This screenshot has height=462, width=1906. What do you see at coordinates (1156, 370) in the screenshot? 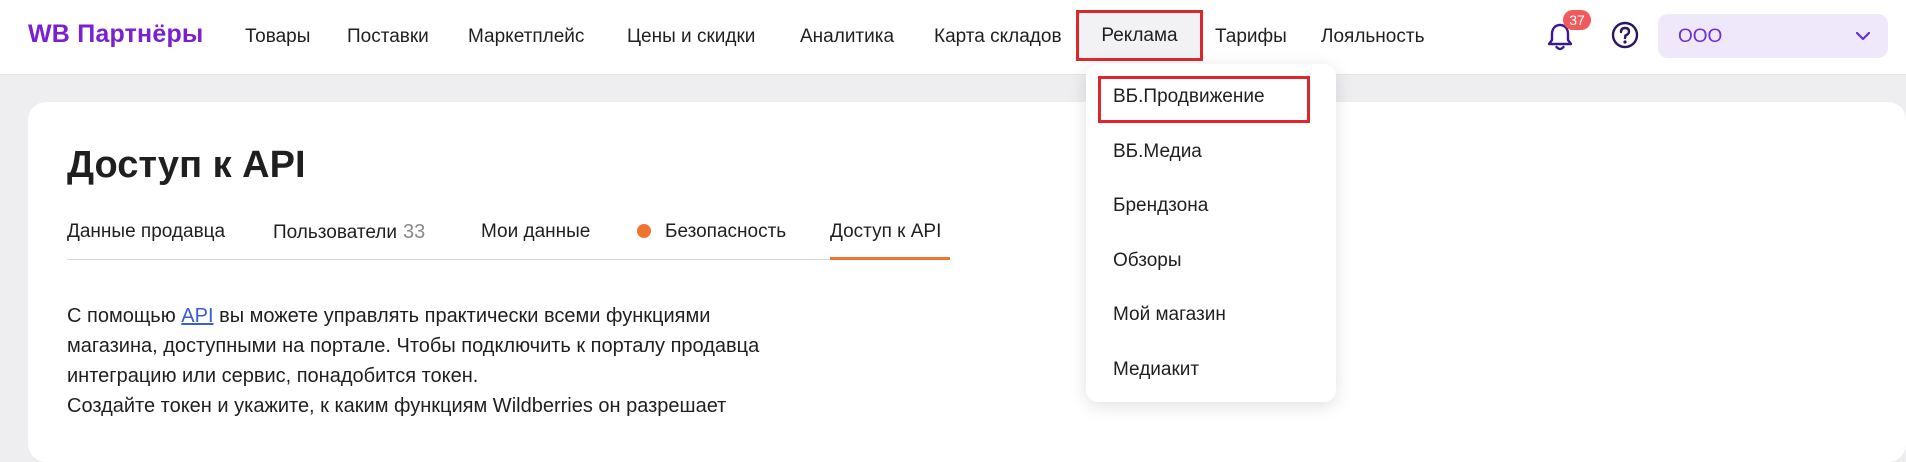
I see `menu-item-mediakit: Медиакит` at bounding box center [1156, 370].